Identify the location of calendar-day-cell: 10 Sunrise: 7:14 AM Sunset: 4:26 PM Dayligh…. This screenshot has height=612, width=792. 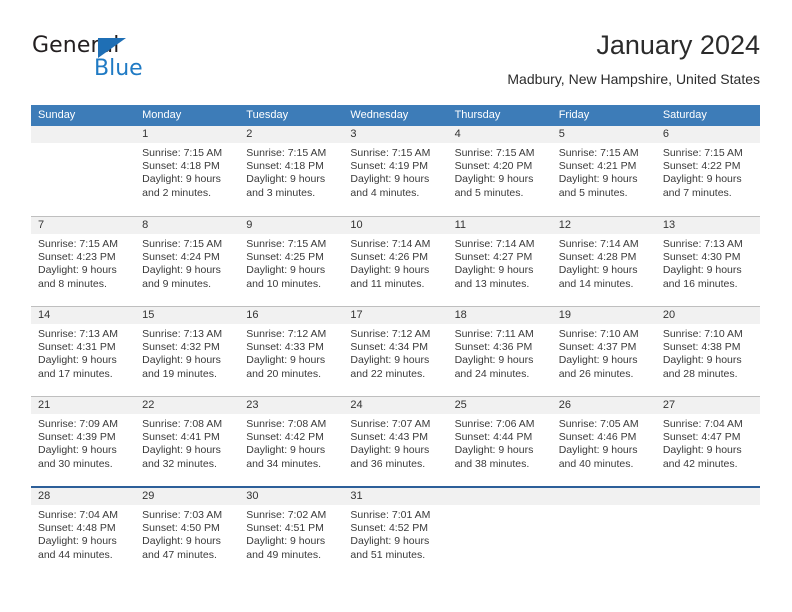
(395, 261).